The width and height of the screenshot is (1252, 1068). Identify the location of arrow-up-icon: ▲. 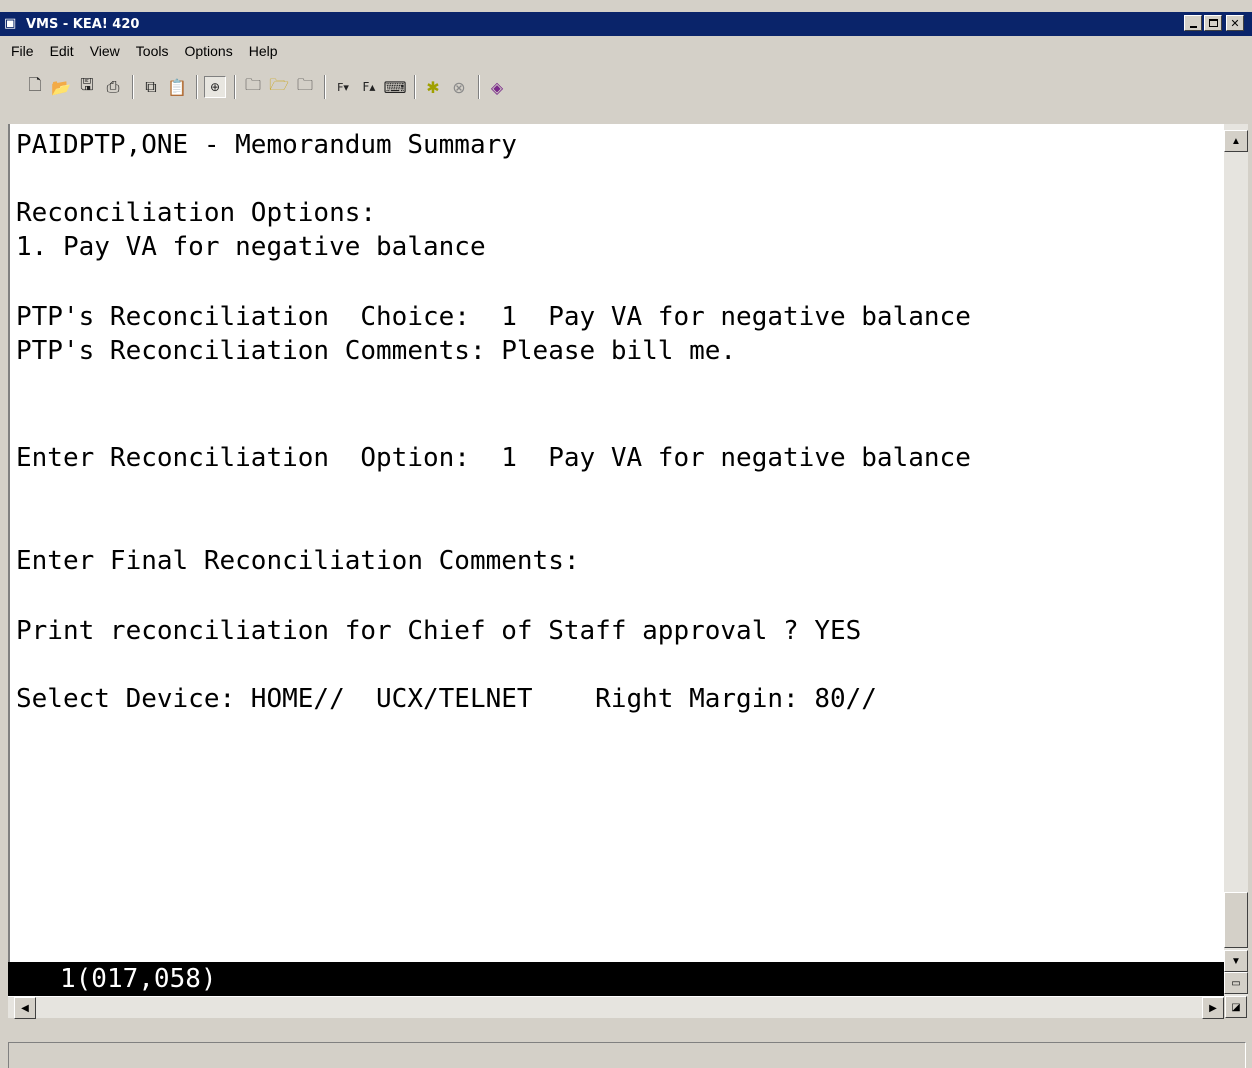
(1236, 141).